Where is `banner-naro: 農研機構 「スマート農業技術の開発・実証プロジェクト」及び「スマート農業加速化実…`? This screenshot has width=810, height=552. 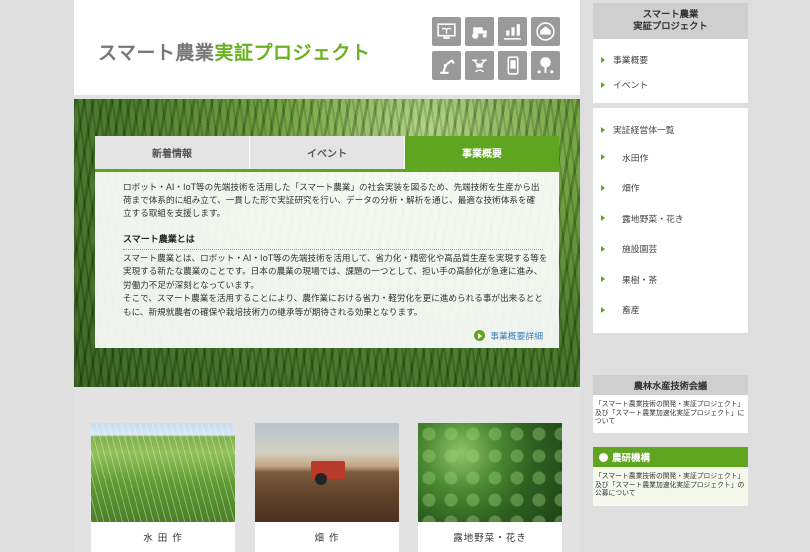 banner-naro: 農研機構 「スマート農業技術の開発・実証プロジェクト」及び「スマート農業加速化実… is located at coordinates (670, 476).